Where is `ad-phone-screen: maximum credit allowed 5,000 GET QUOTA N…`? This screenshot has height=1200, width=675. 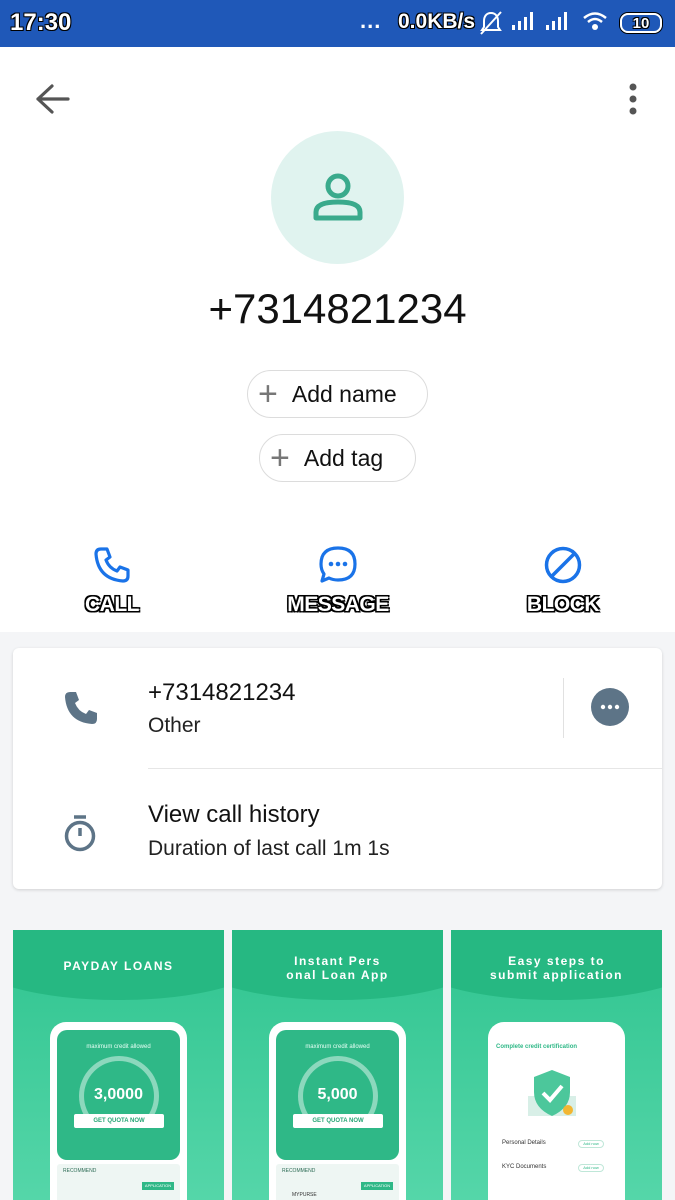 ad-phone-screen: maximum credit allowed 5,000 GET QUOTA N… is located at coordinates (337, 1095).